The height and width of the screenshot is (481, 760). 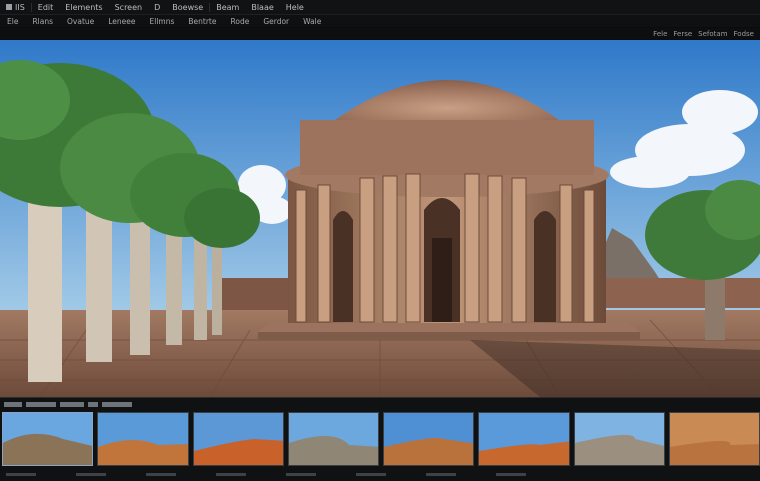 What do you see at coordinates (9, 7) in the screenshot?
I see `app-icon` at bounding box center [9, 7].